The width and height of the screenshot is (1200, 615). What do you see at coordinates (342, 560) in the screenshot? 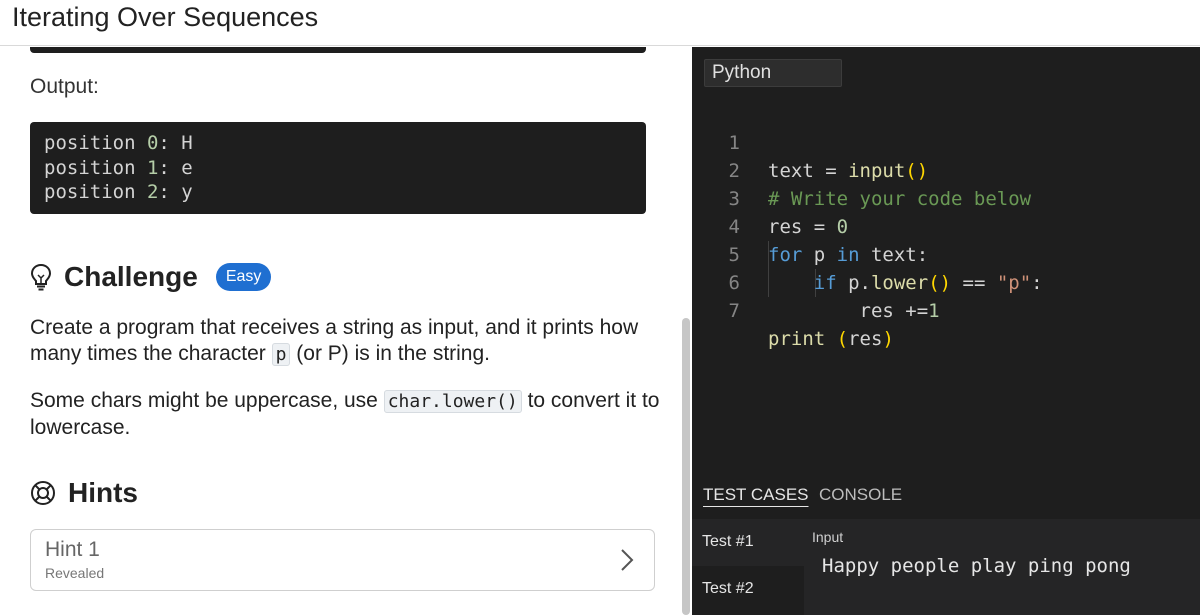
I see `hint-card: Hint 1 Revealed` at bounding box center [342, 560].